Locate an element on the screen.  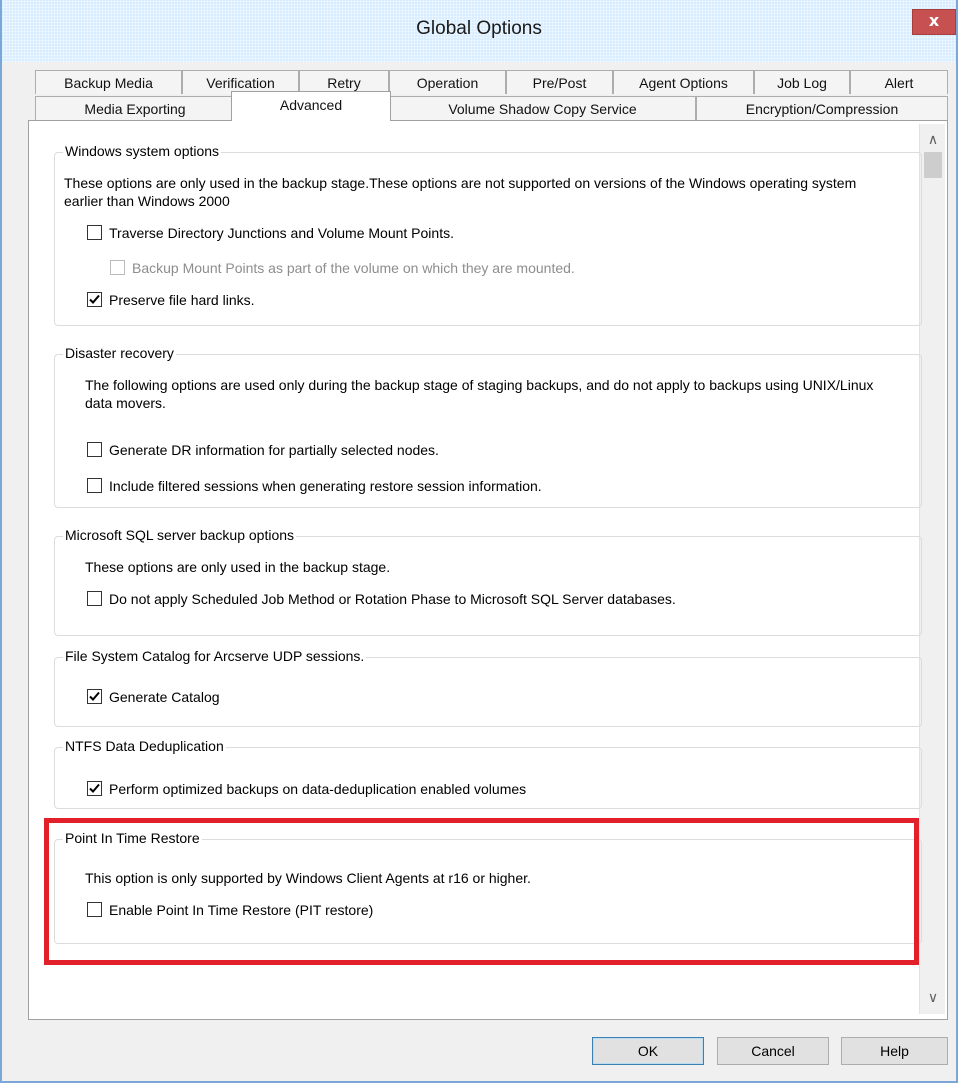
tab-operation: Operation is located at coordinates (447, 82).